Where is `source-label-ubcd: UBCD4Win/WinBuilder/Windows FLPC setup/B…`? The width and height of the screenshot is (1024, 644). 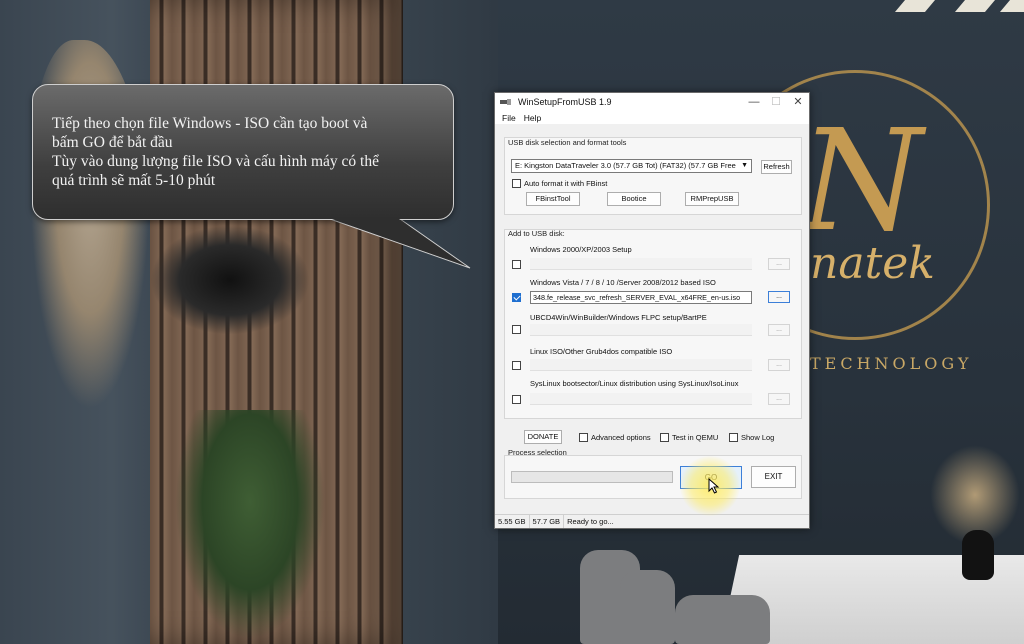
source-label-ubcd: UBCD4Win/WinBuilder/Windows FLPC setup/B… is located at coordinates (618, 317).